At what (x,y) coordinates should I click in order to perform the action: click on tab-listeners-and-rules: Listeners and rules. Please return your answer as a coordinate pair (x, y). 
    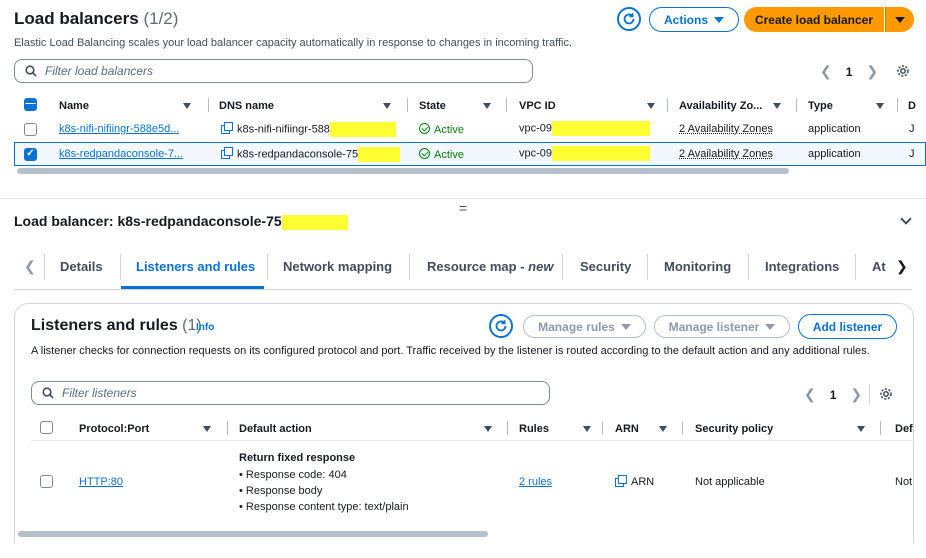
    Looking at the image, I should click on (195, 266).